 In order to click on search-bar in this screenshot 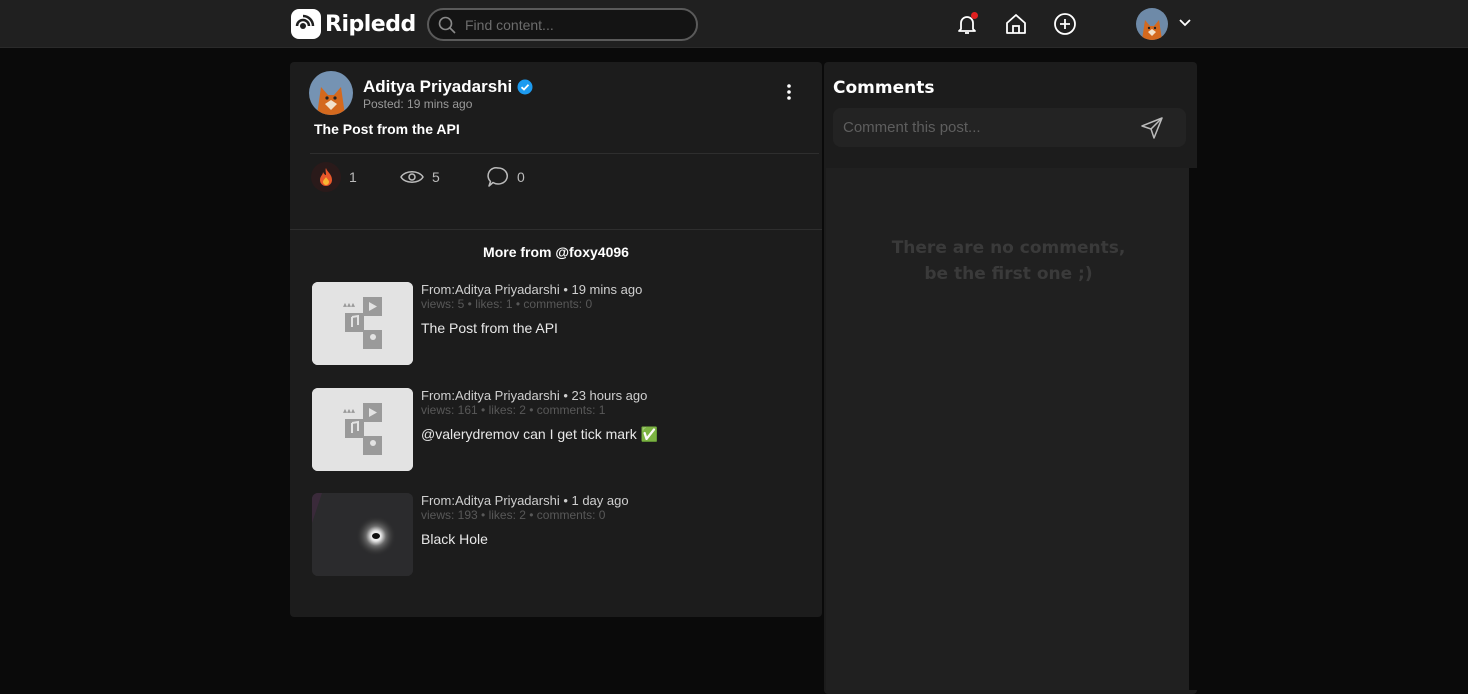, I will do `click(562, 24)`.